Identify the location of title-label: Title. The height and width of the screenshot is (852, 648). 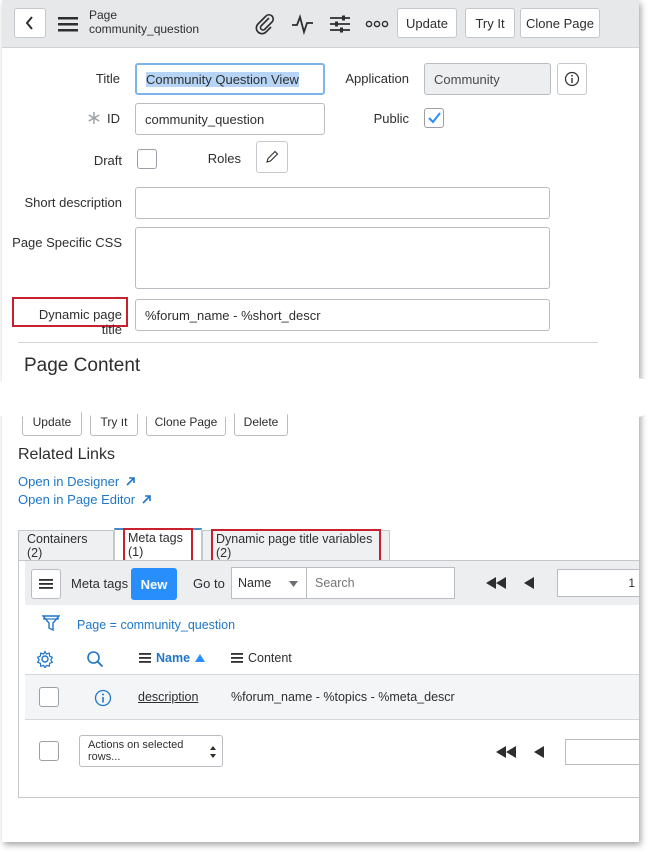
(107, 78).